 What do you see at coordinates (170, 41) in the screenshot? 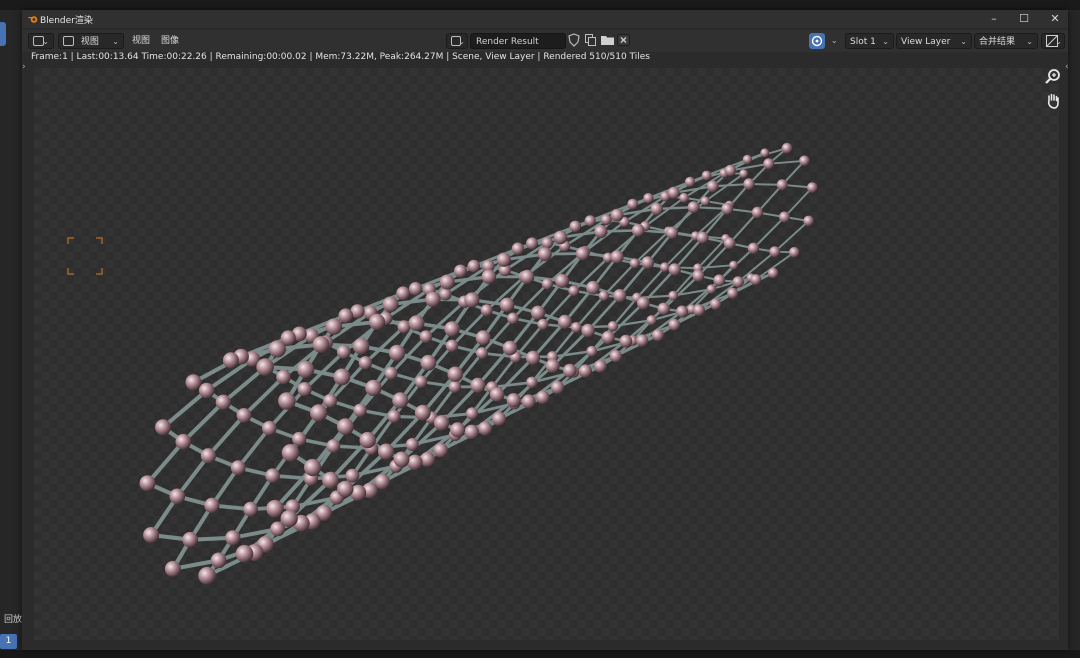
I see `menu-image: 图像` at bounding box center [170, 41].